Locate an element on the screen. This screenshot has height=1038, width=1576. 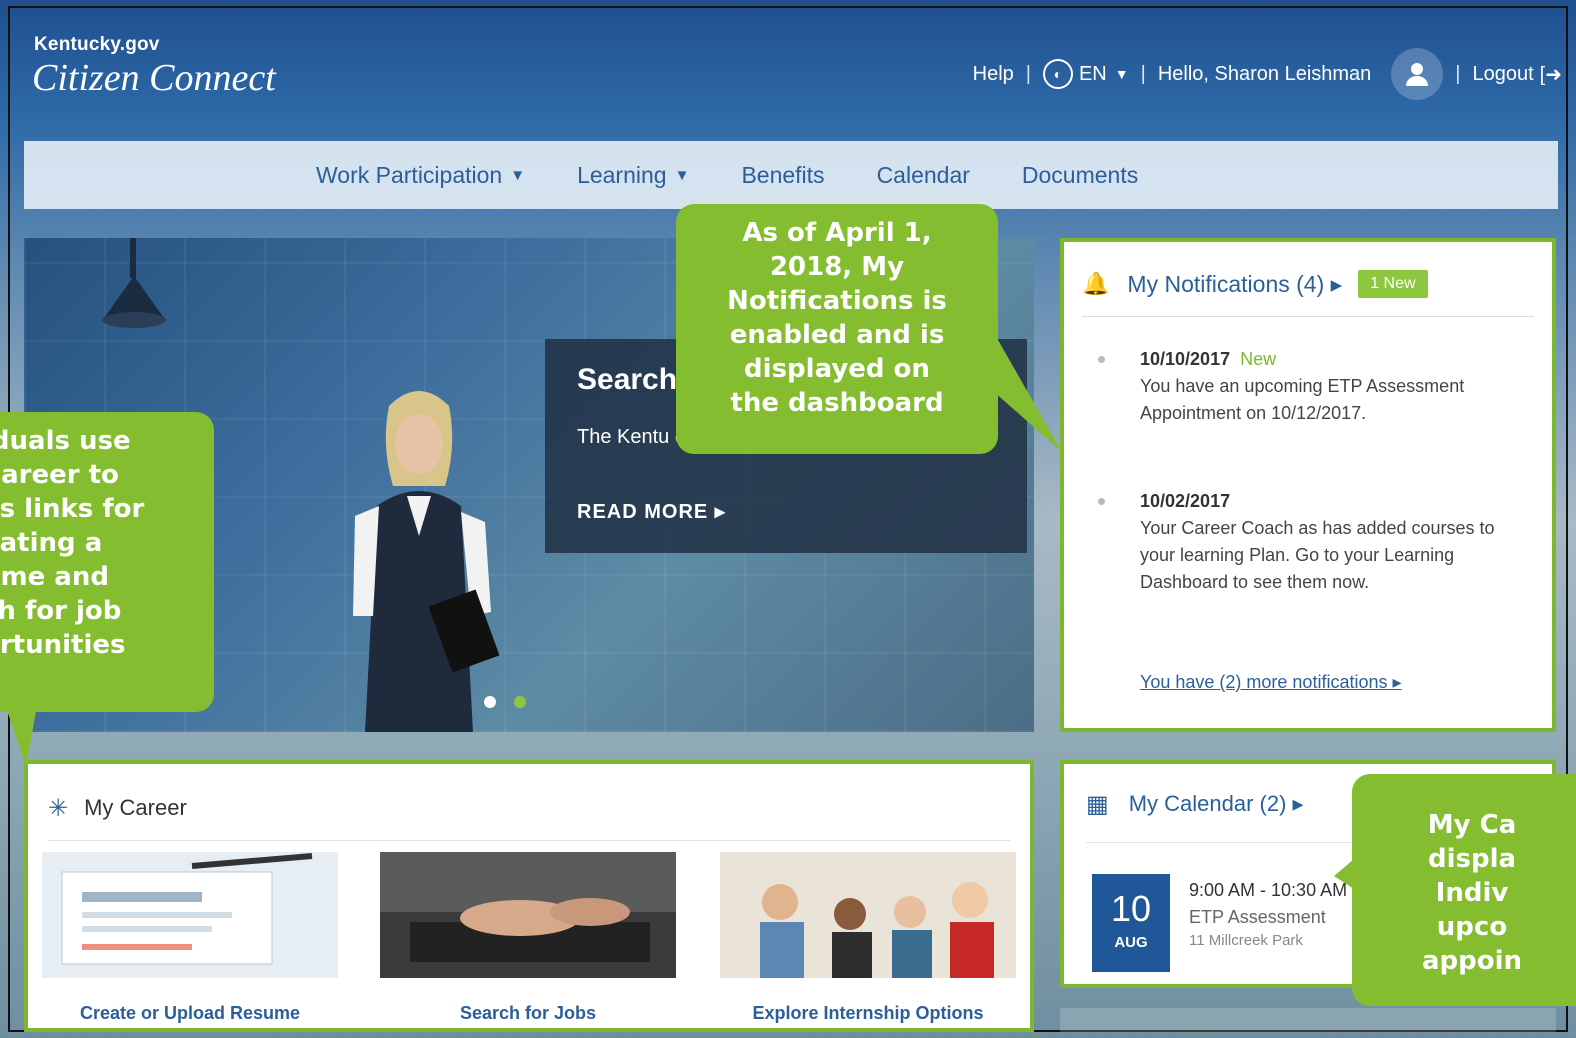
notifications-header: 🔔 My Notifications (4) ▸ 1 New is located at coordinates (1308, 293).